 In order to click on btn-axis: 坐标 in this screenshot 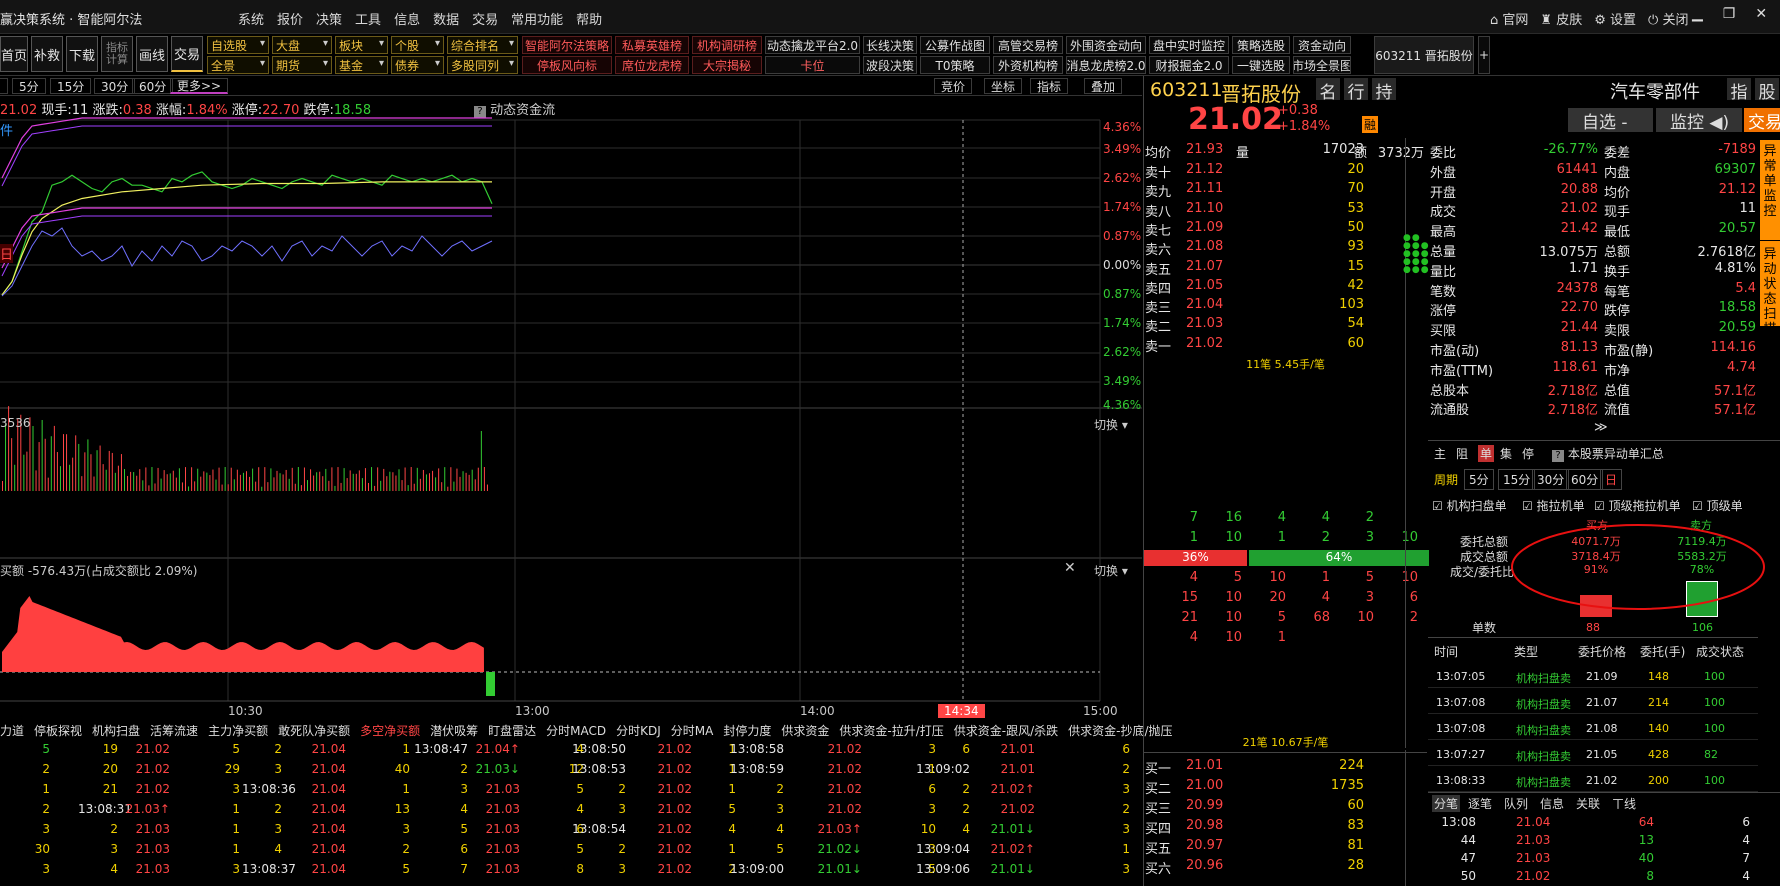, I will do `click(1003, 86)`.